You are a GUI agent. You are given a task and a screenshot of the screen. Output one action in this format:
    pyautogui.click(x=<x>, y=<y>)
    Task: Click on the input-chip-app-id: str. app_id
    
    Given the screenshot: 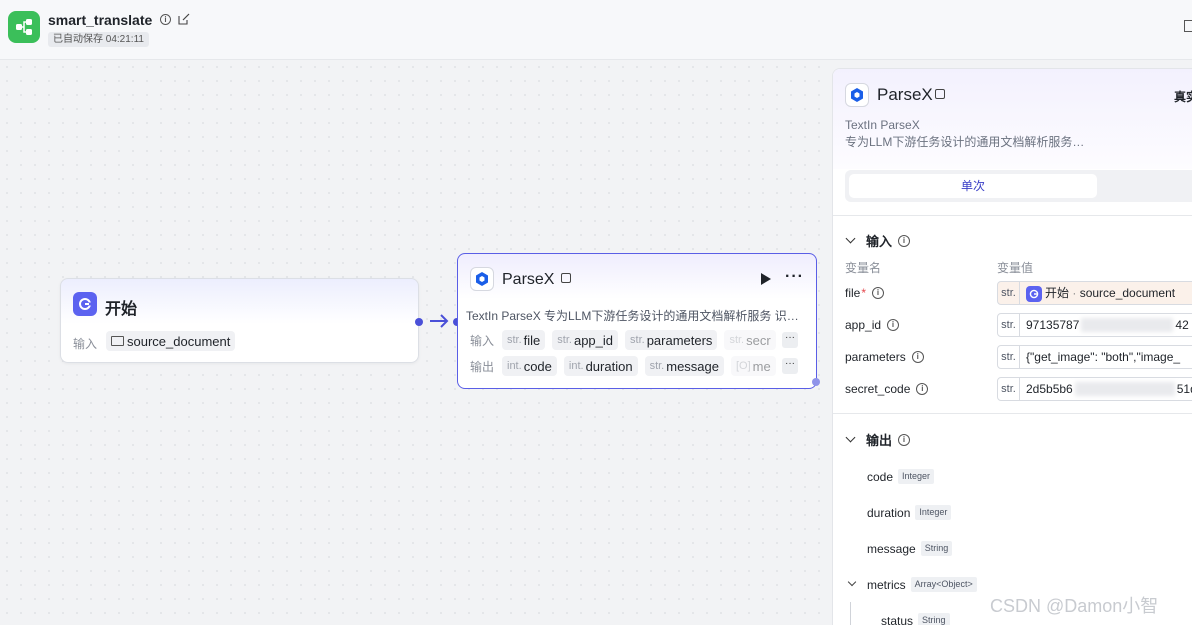 What is the action you would take?
    pyautogui.click(x=585, y=340)
    